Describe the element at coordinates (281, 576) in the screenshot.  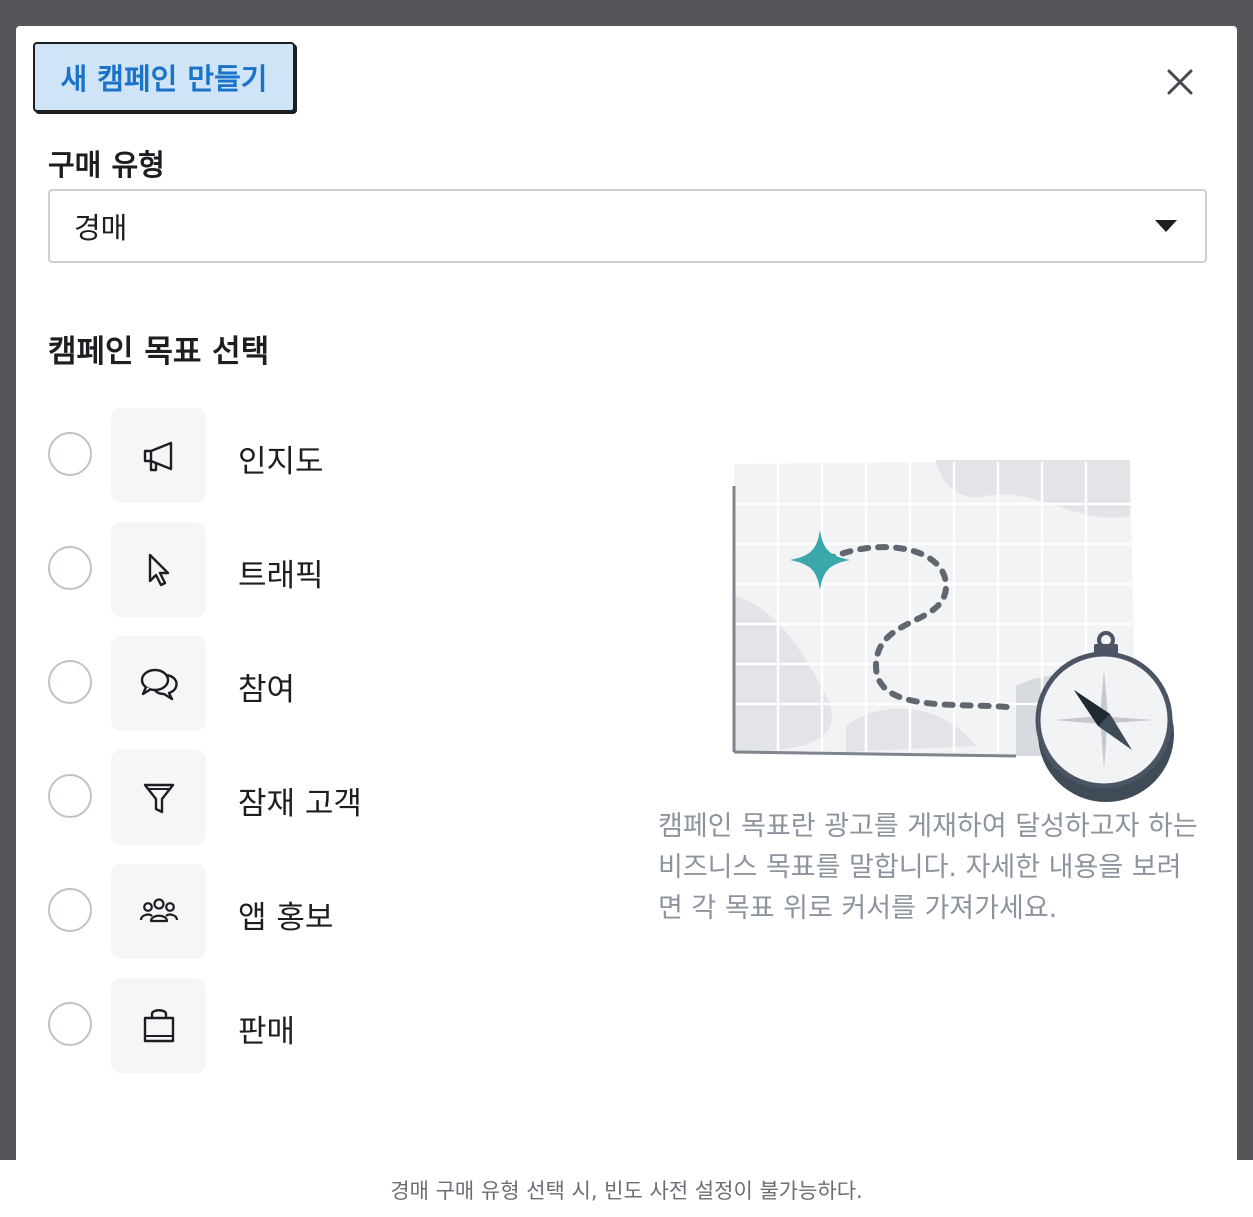
I see `goal-option-label: 트래픽` at that location.